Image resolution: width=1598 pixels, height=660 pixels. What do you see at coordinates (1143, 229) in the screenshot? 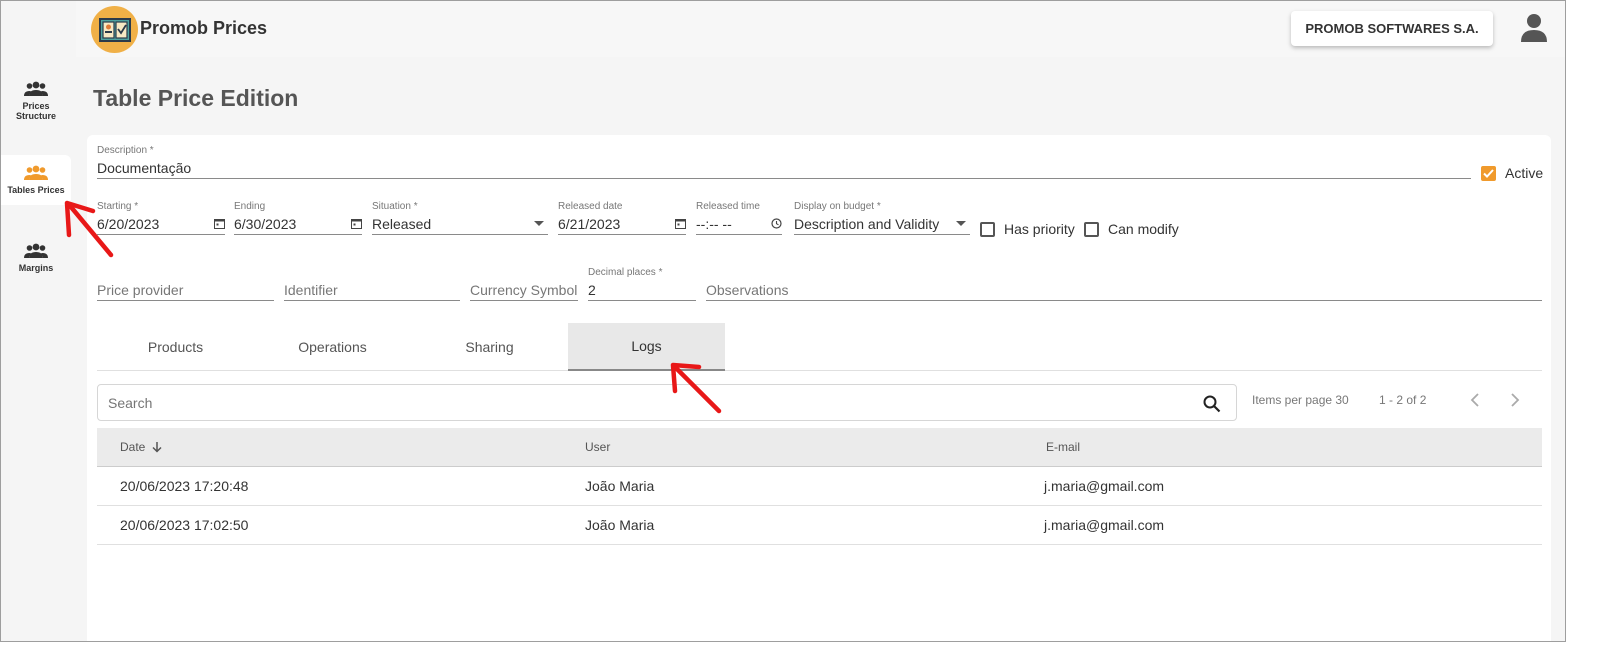
I see `can-modify-label: Can modify` at bounding box center [1143, 229].